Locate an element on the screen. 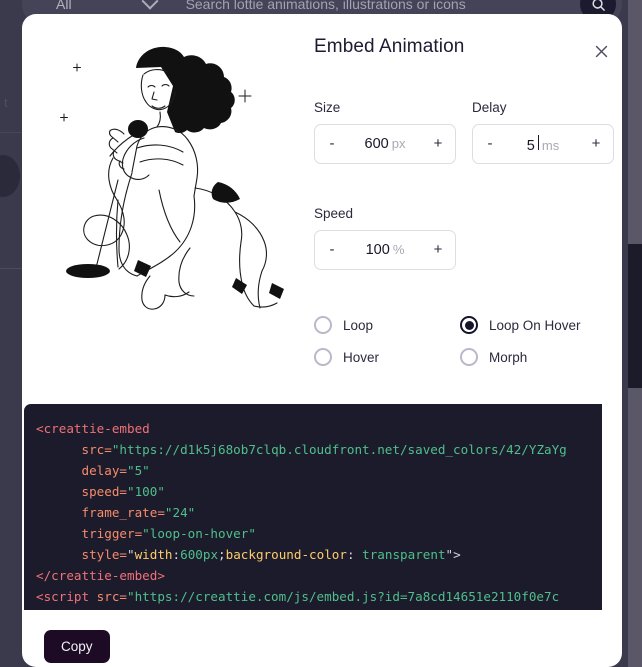  delay-field: Delay - 5 ms + is located at coordinates (543, 132).